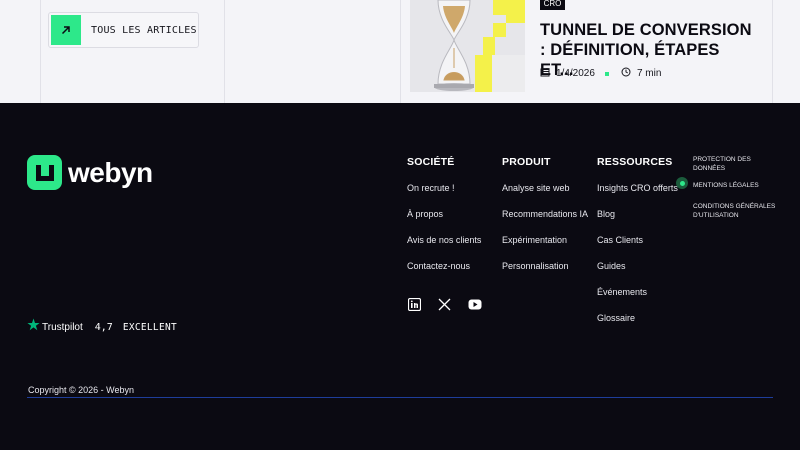 Image resolution: width=800 pixels, height=450 pixels. I want to click on separator-dot, so click(606, 73).